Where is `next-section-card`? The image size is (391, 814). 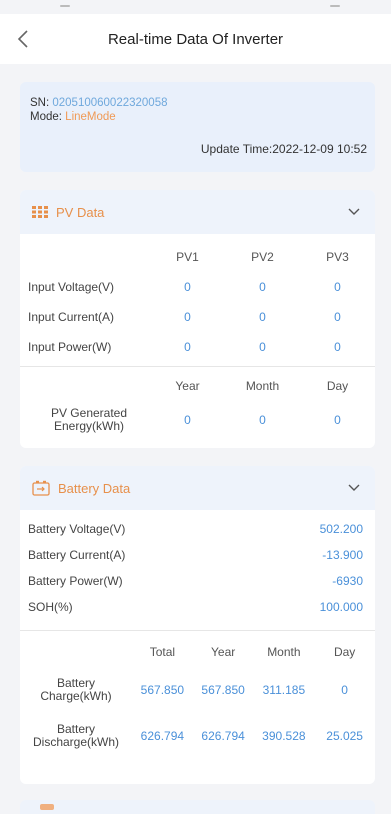 next-section-card is located at coordinates (197, 807).